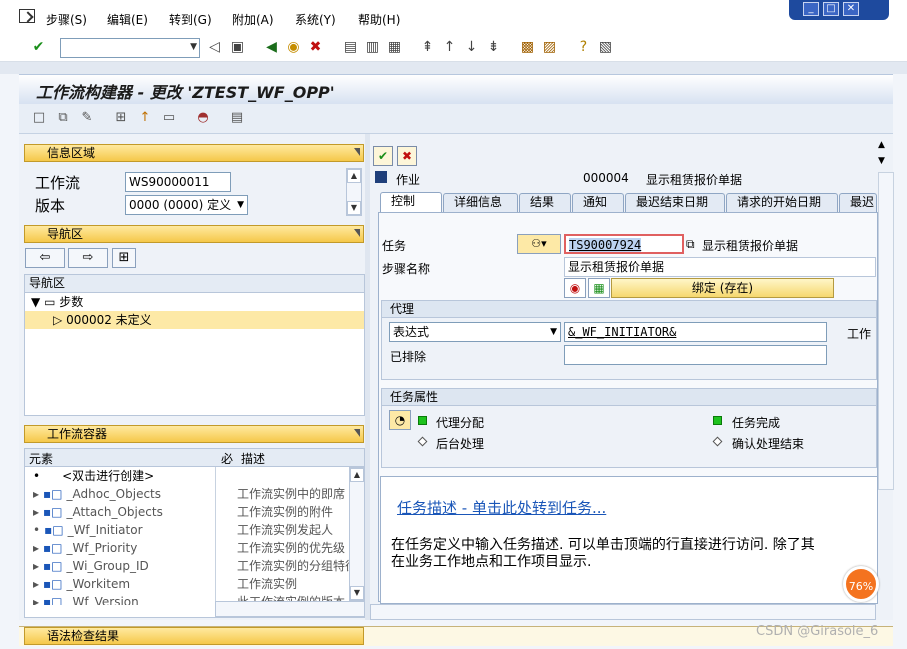 This screenshot has width=907, height=649. What do you see at coordinates (293, 47) in the screenshot?
I see `exit-icon: ◉` at bounding box center [293, 47].